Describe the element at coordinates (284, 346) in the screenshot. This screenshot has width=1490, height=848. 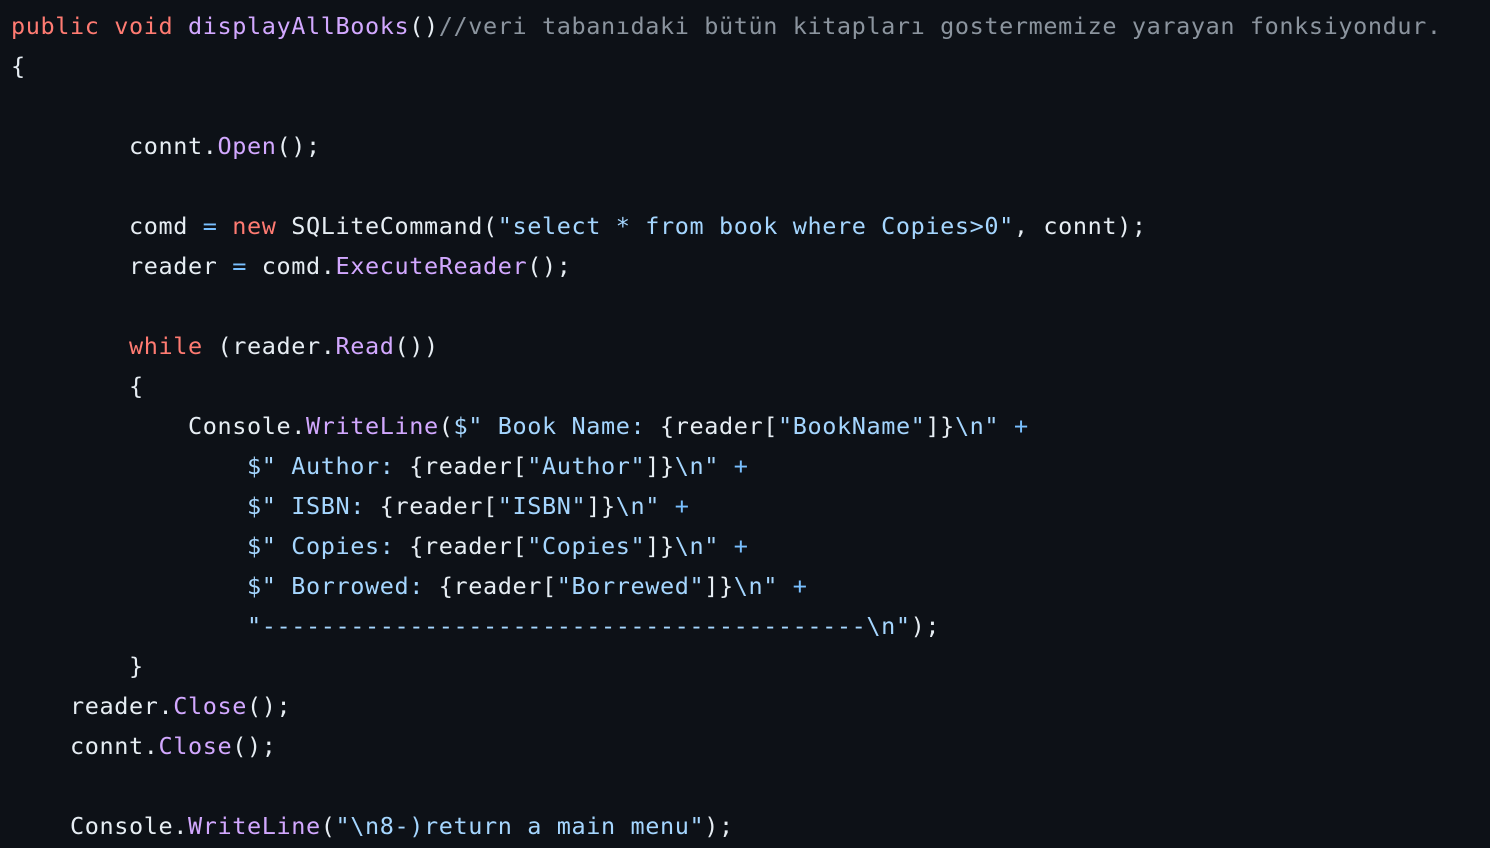
I see `code-line: while (reader.Read())` at that location.